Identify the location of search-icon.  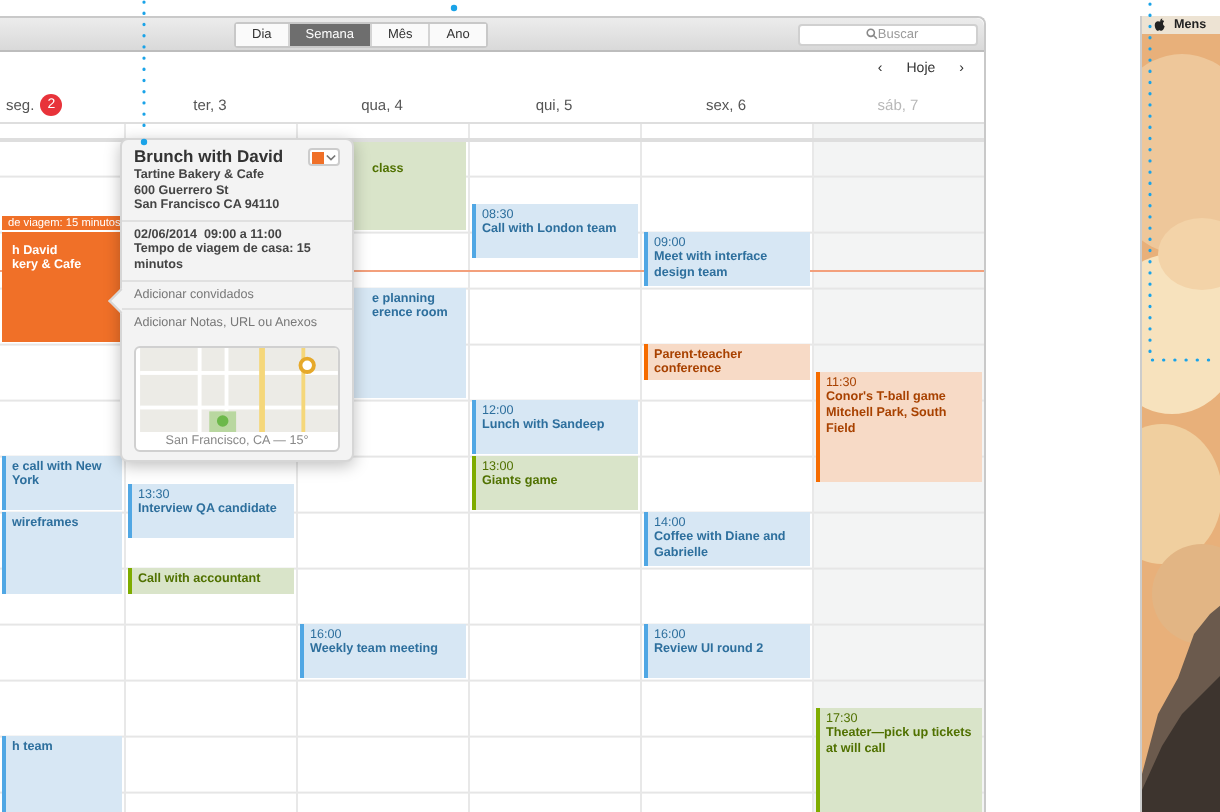
(872, 34).